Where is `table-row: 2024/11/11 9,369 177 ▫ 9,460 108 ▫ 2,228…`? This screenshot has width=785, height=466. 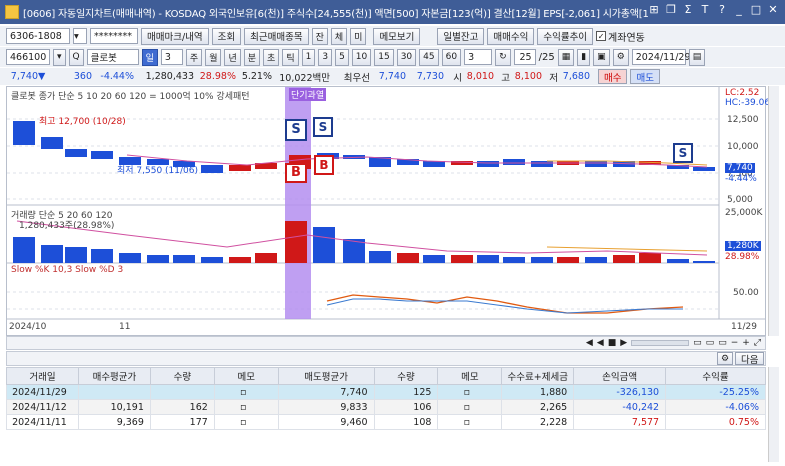
table-row: 2024/11/11 9,369 177 ▫ 9,460 108 ▫ 2,228… is located at coordinates (386, 422).